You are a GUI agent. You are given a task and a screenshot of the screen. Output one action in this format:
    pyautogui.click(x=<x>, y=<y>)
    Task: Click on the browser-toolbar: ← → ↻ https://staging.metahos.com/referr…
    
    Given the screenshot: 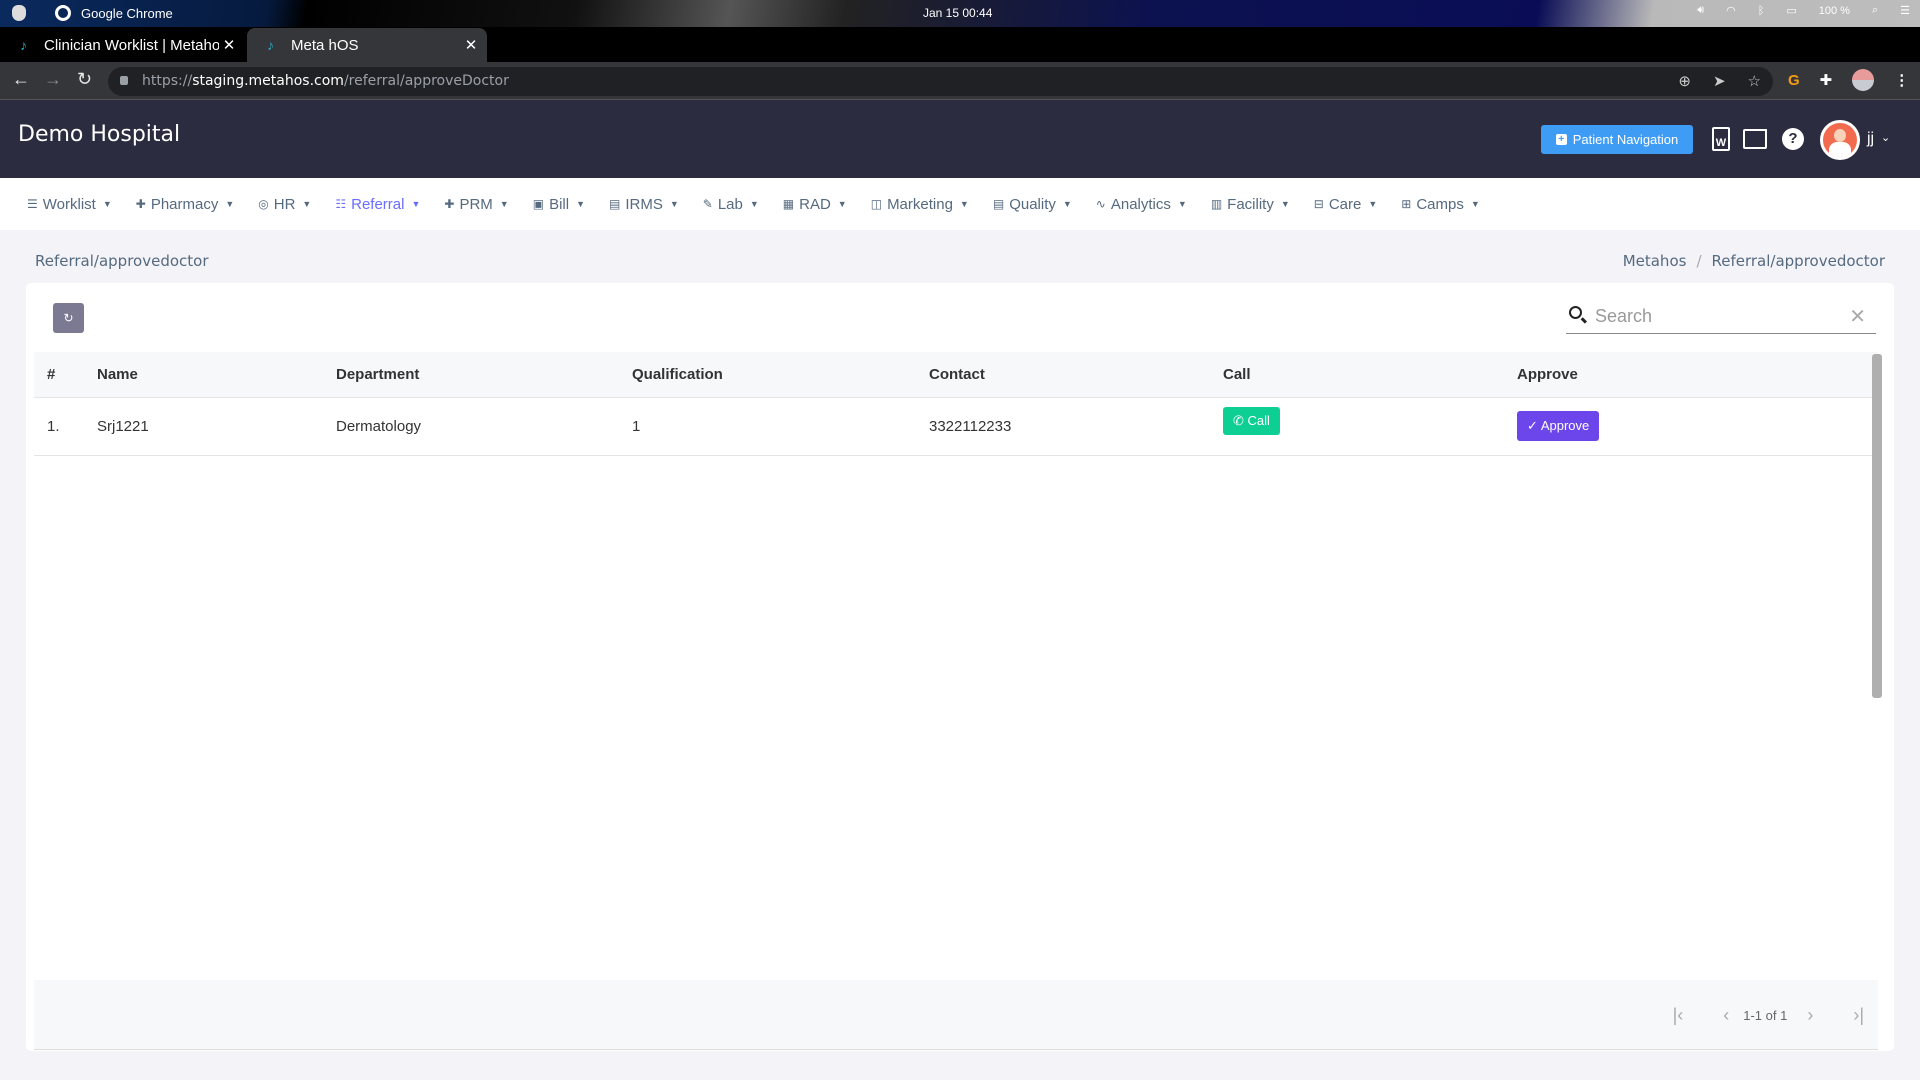 What is the action you would take?
    pyautogui.click(x=960, y=81)
    